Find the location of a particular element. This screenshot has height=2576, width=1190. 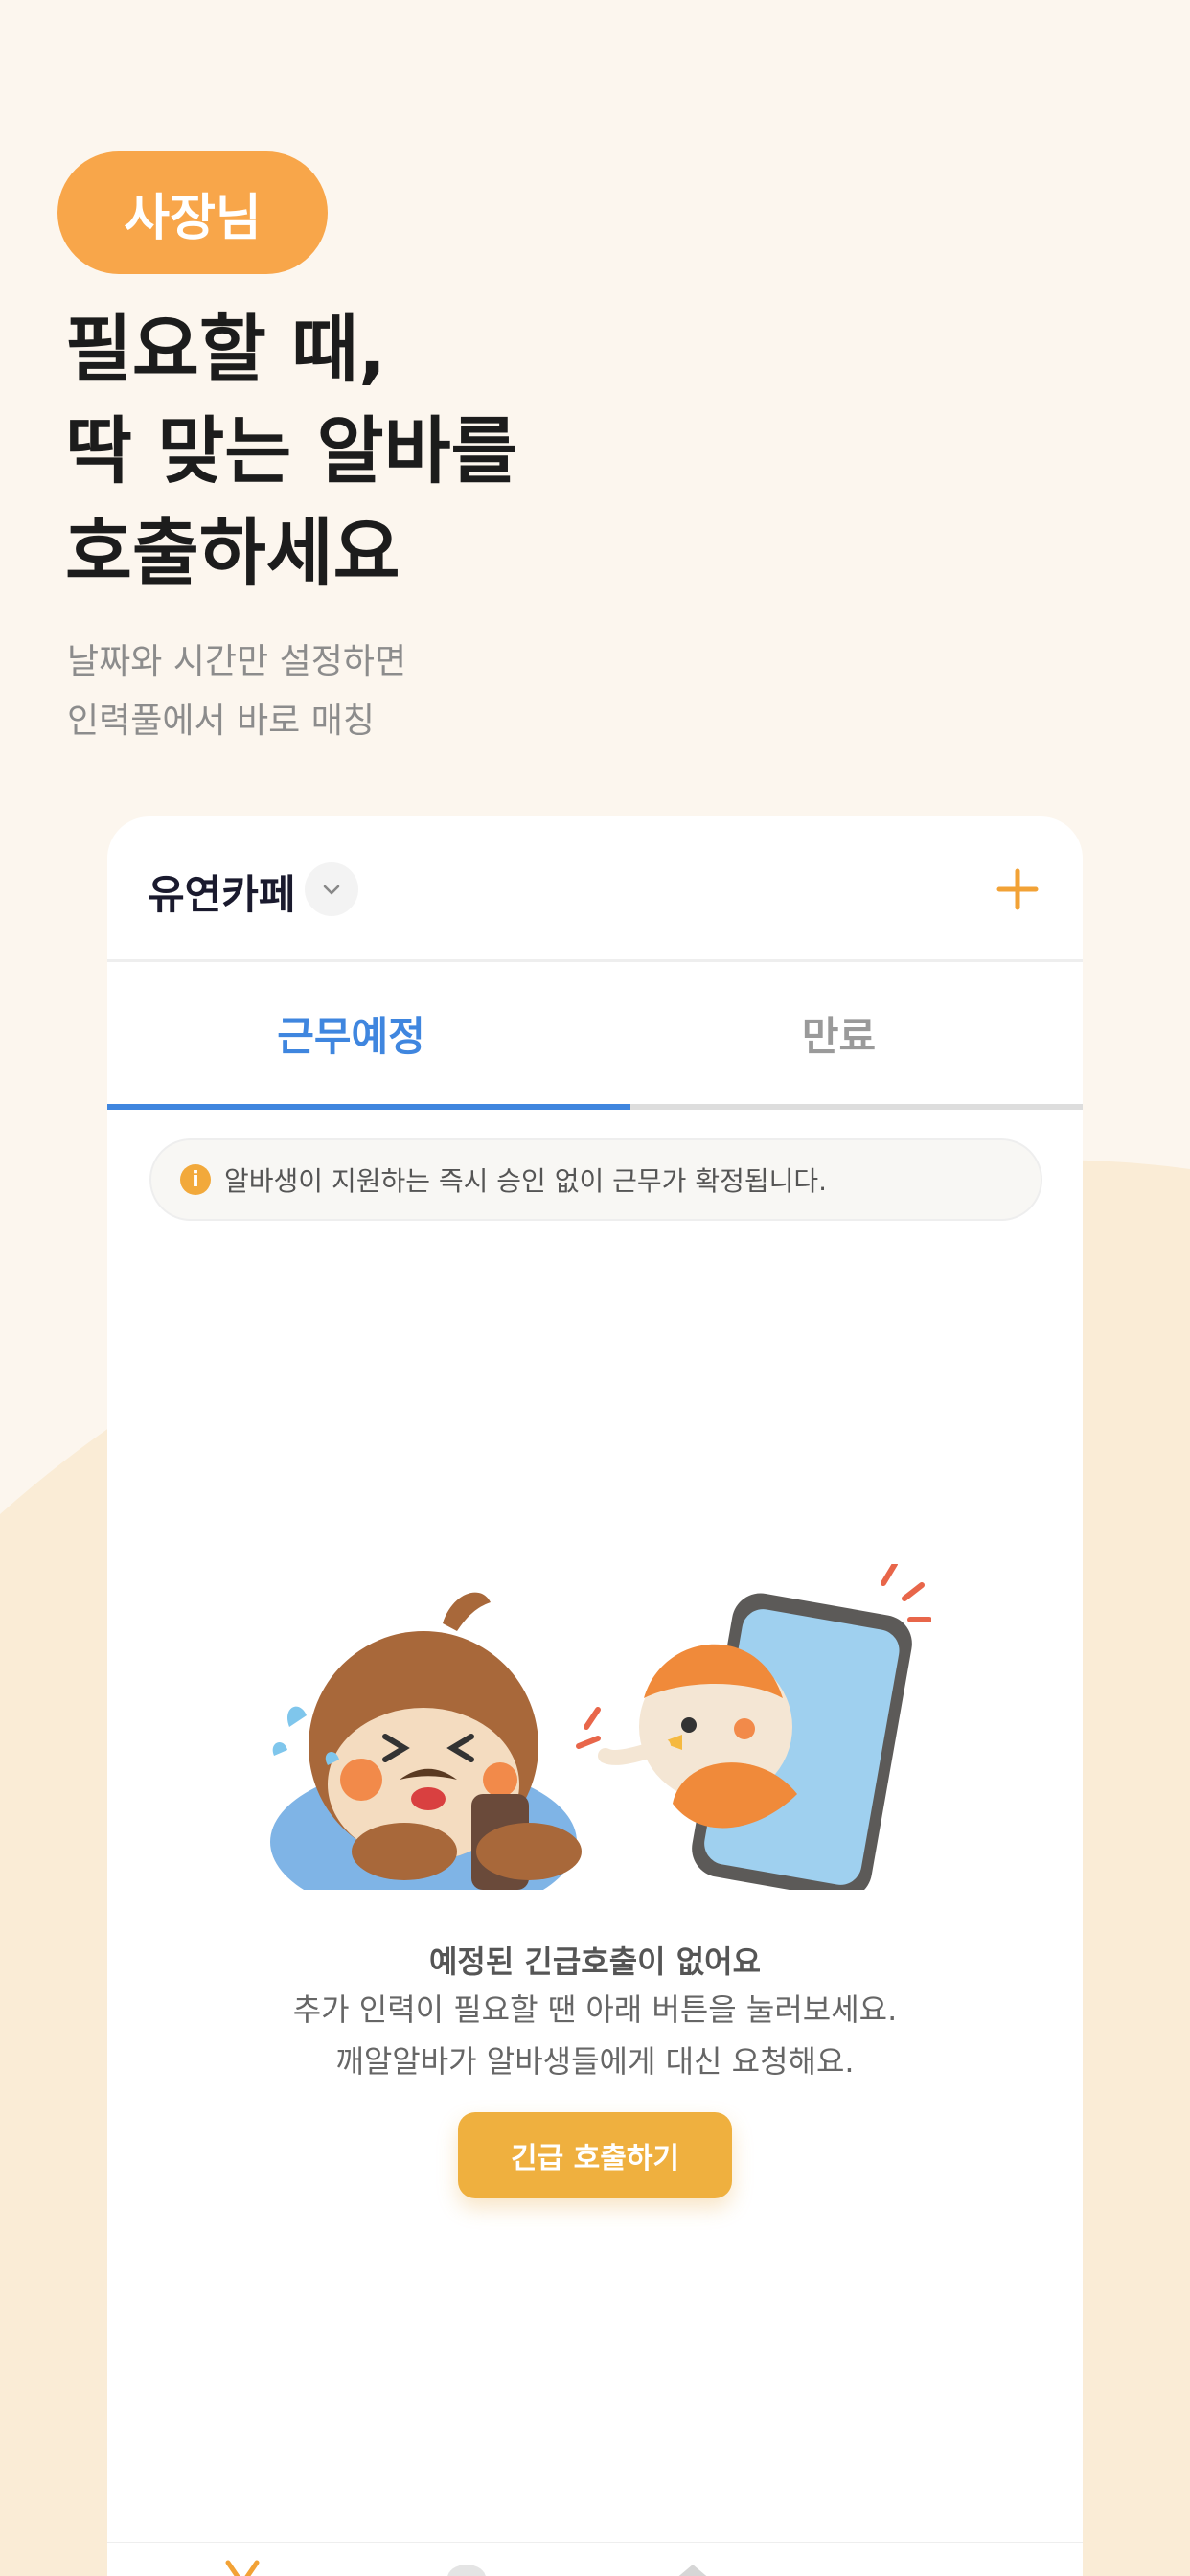

notice-text: 알바생이 지원하는 즉시 승인 없이 근무가 확정됩니다. is located at coordinates (526, 1181).